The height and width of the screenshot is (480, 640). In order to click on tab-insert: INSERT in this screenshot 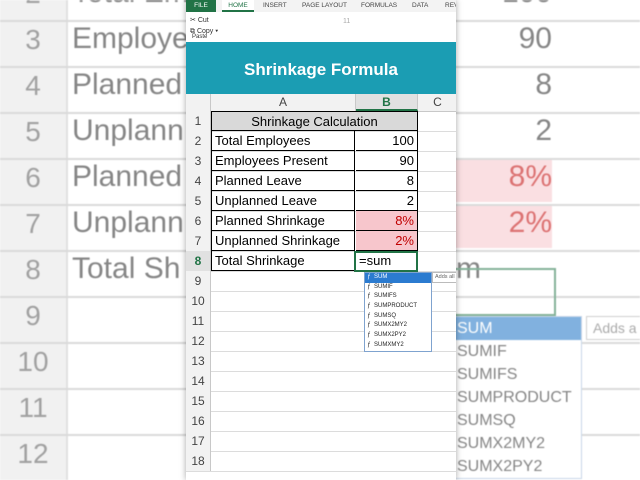, I will do `click(275, 6)`.